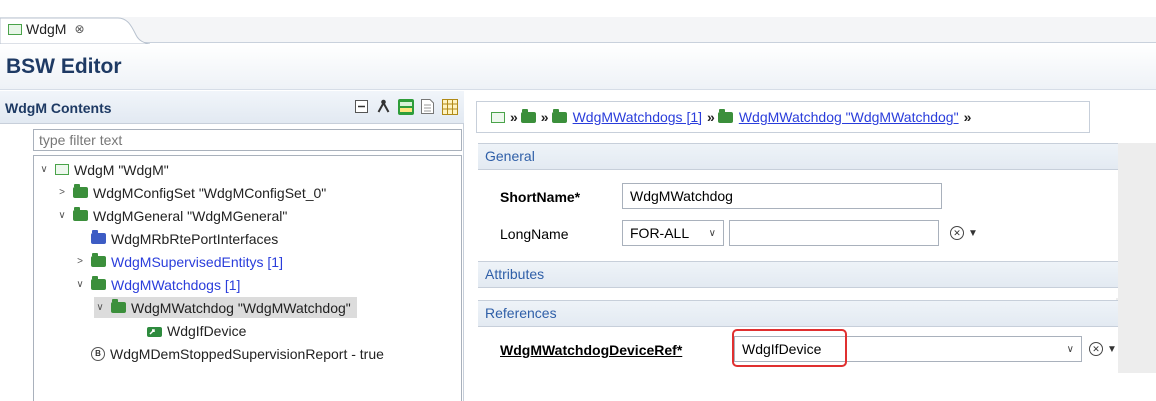 Image resolution: width=1156 pixels, height=401 pixels. I want to click on tab-content: WdgM ⊗, so click(46, 29).